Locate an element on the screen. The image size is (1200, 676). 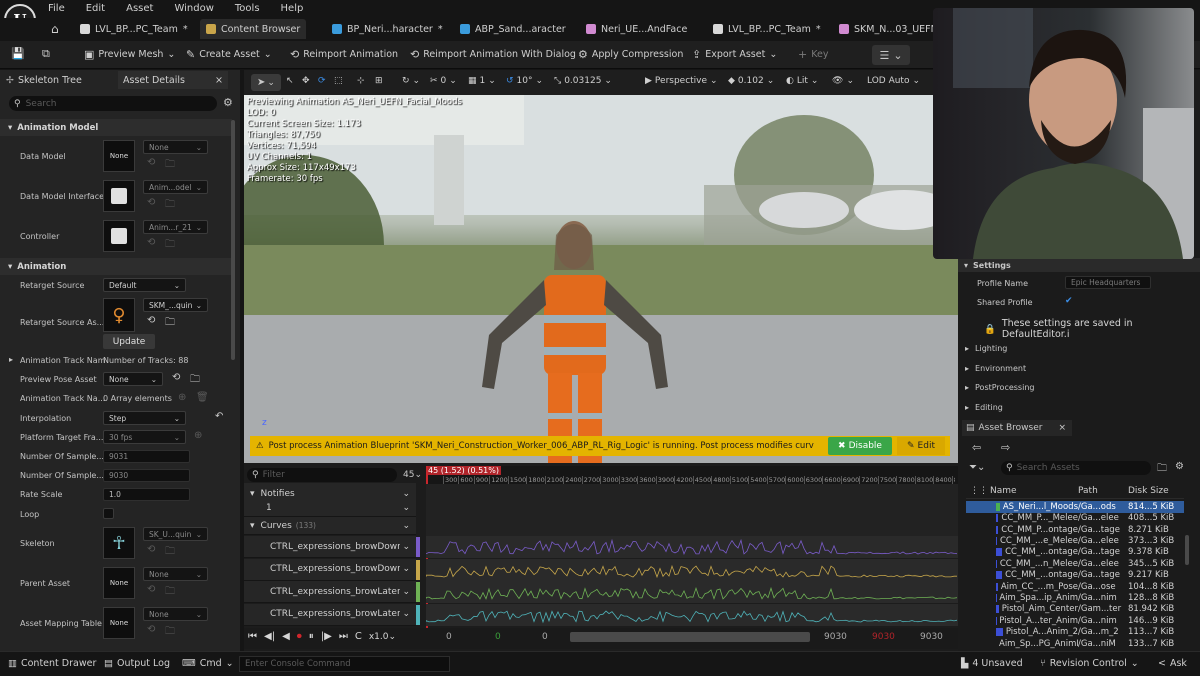
apply-compression-button: ⚙ Apply Compression is located at coordinates (630, 54).